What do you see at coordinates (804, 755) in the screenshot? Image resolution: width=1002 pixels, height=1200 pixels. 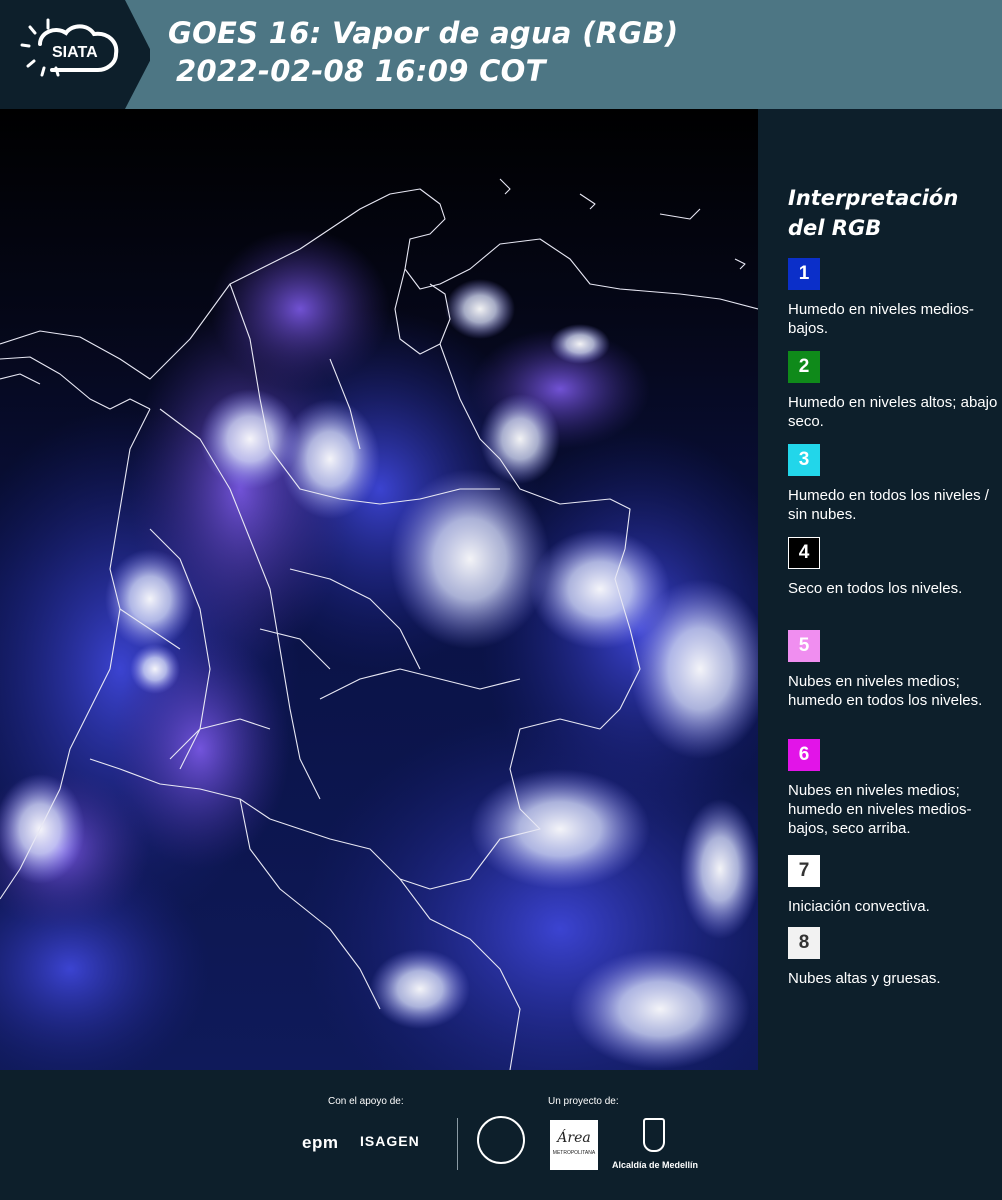 I see `legend-swatch: 6` at bounding box center [804, 755].